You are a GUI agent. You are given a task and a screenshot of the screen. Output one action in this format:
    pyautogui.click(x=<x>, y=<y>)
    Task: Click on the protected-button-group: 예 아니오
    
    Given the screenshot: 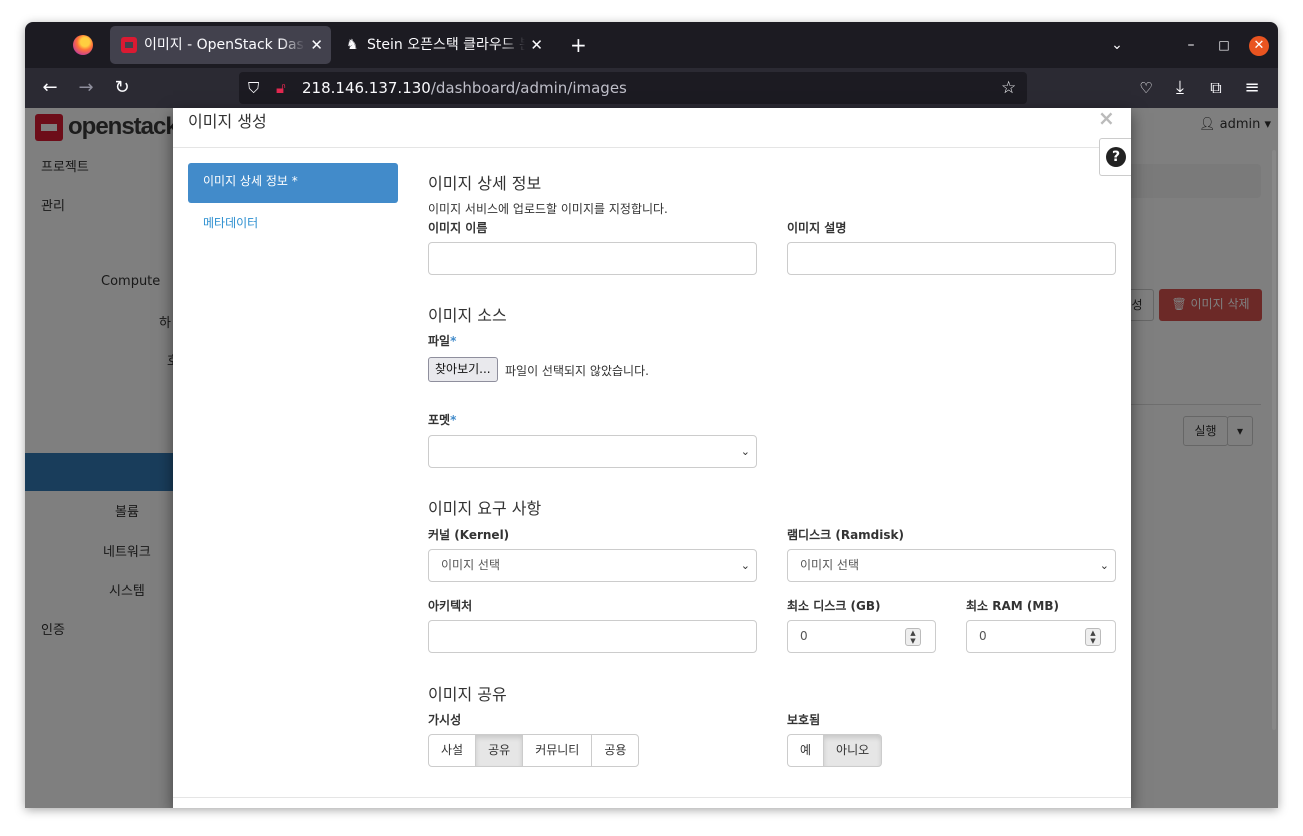 What is the action you would take?
    pyautogui.click(x=835, y=750)
    